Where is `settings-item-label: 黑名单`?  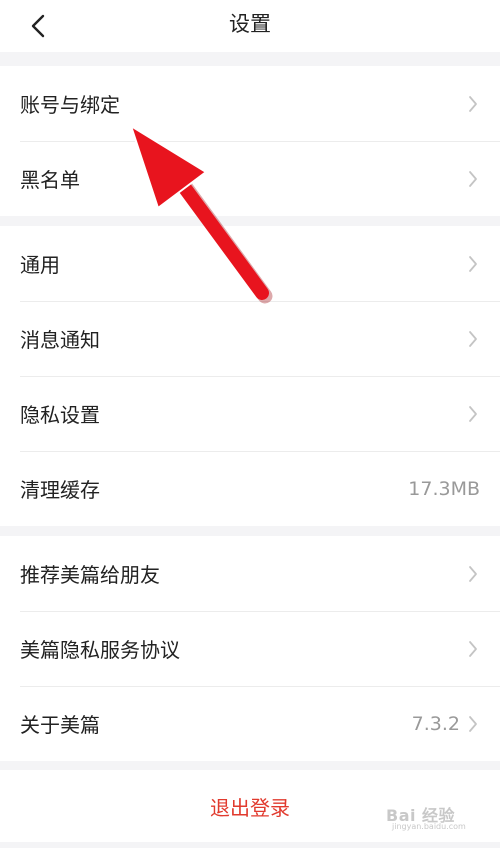
settings-item-label: 黑名单 is located at coordinates (50, 180).